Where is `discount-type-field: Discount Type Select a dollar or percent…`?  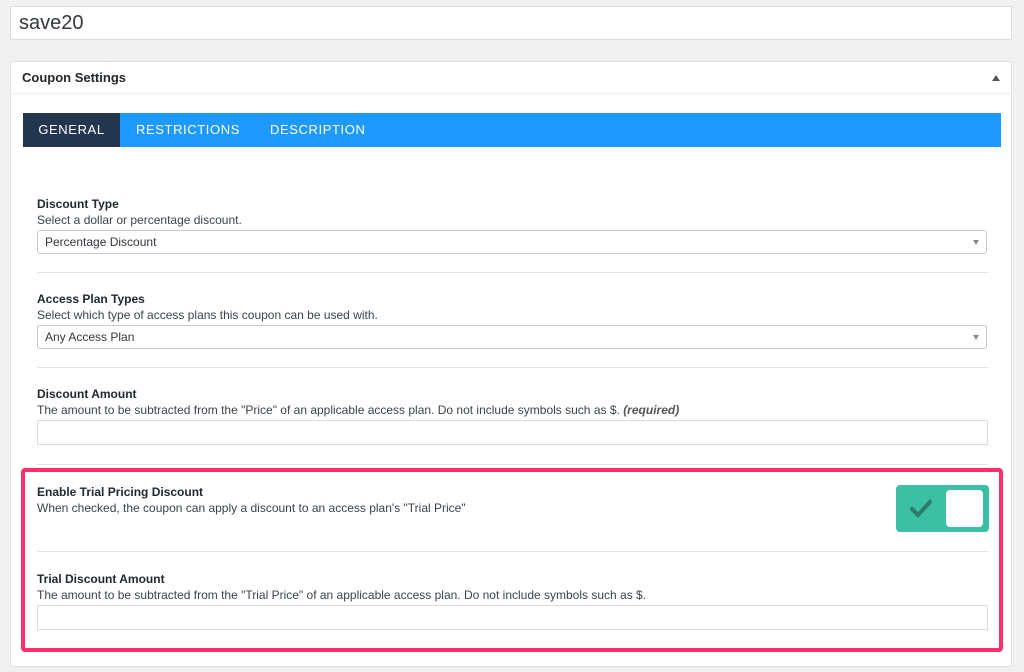
discount-type-field: Discount Type Select a dollar or percent… is located at coordinates (512, 225).